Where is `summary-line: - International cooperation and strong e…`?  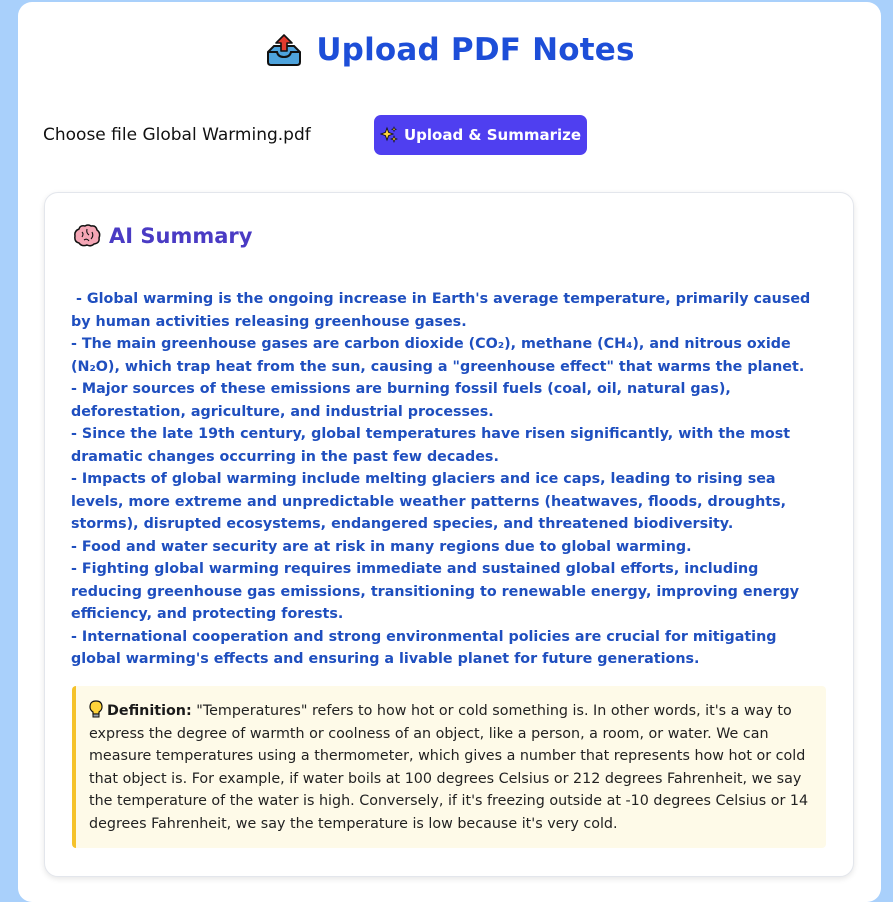
summary-line: - International cooperation and strong e… is located at coordinates (424, 648).